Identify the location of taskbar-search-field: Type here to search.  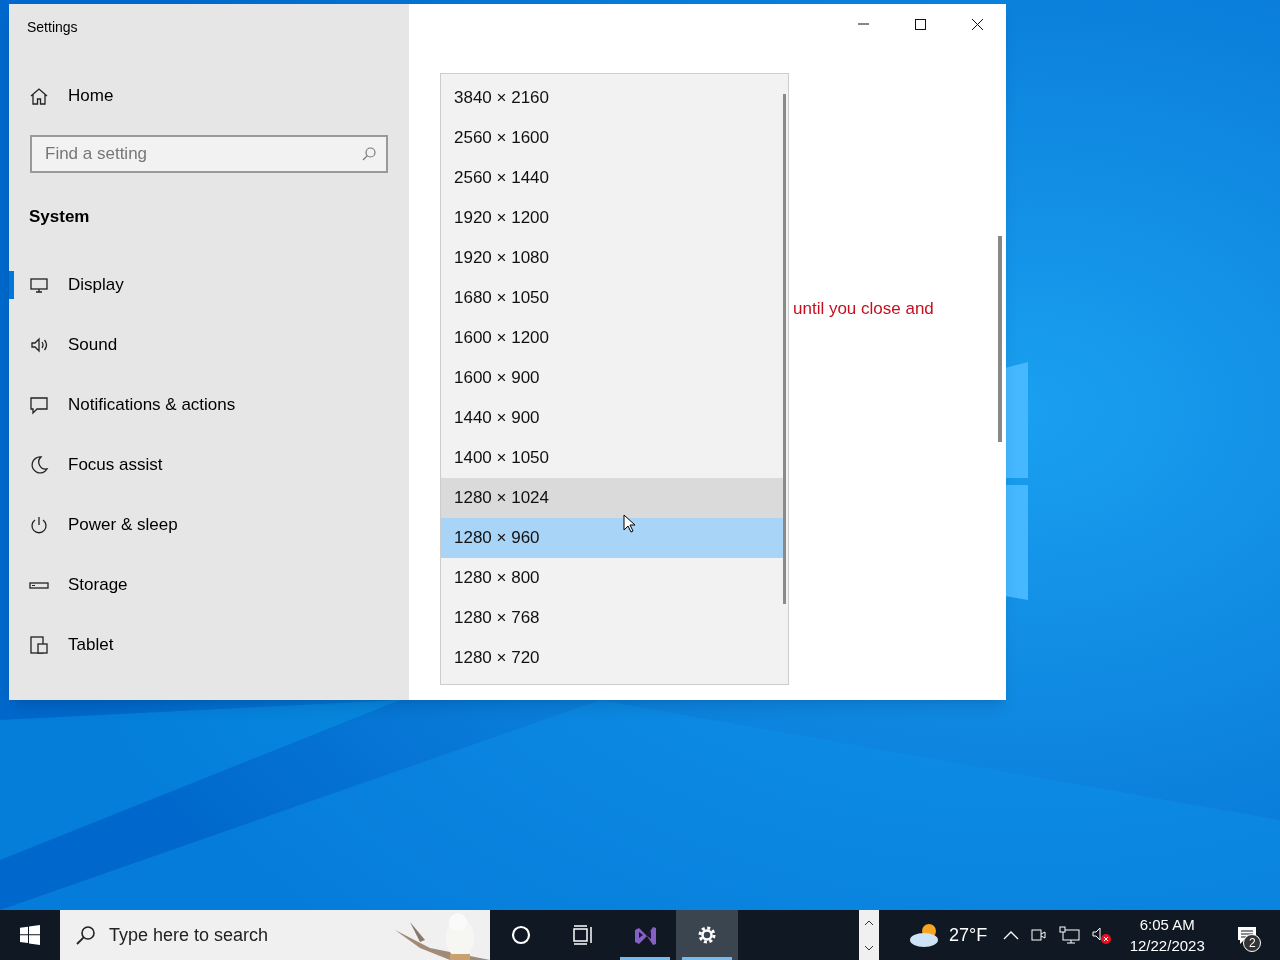
(275, 935).